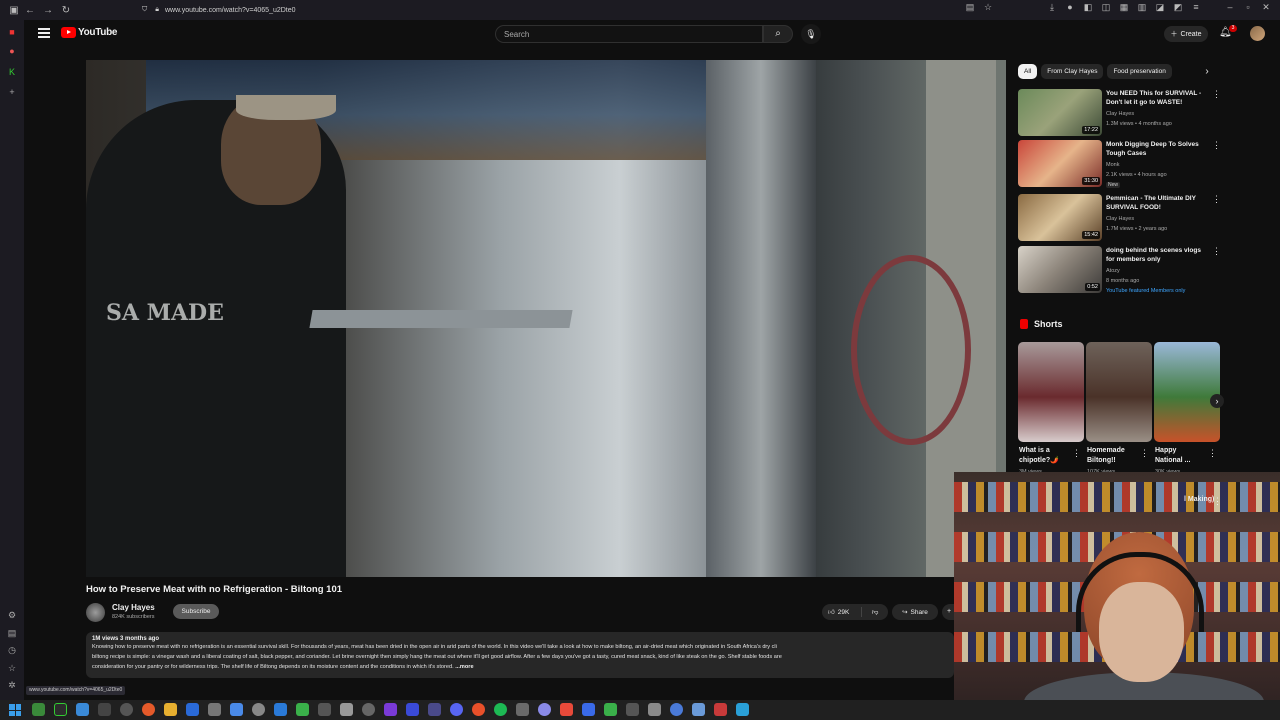  What do you see at coordinates (500, 709) in the screenshot?
I see `spotify-icon` at bounding box center [500, 709].